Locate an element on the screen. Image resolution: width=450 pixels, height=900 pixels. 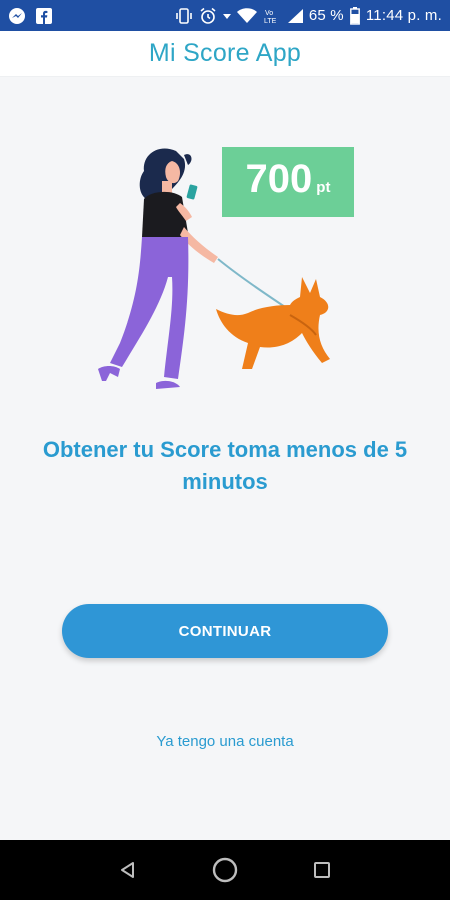
status-left is located at coordinates (30, 16).